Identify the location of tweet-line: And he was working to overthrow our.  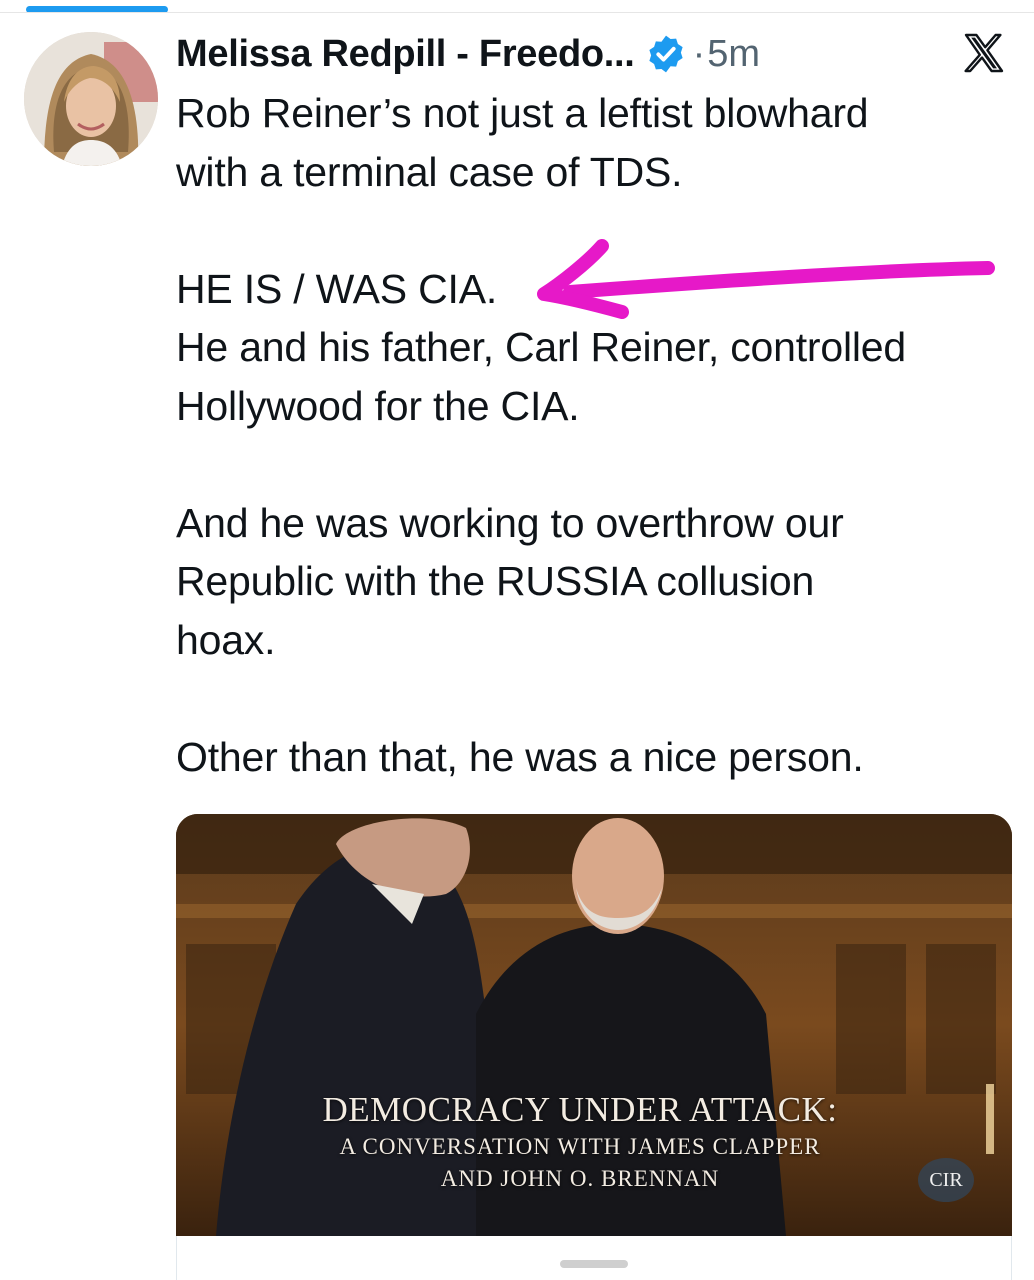
(510, 522).